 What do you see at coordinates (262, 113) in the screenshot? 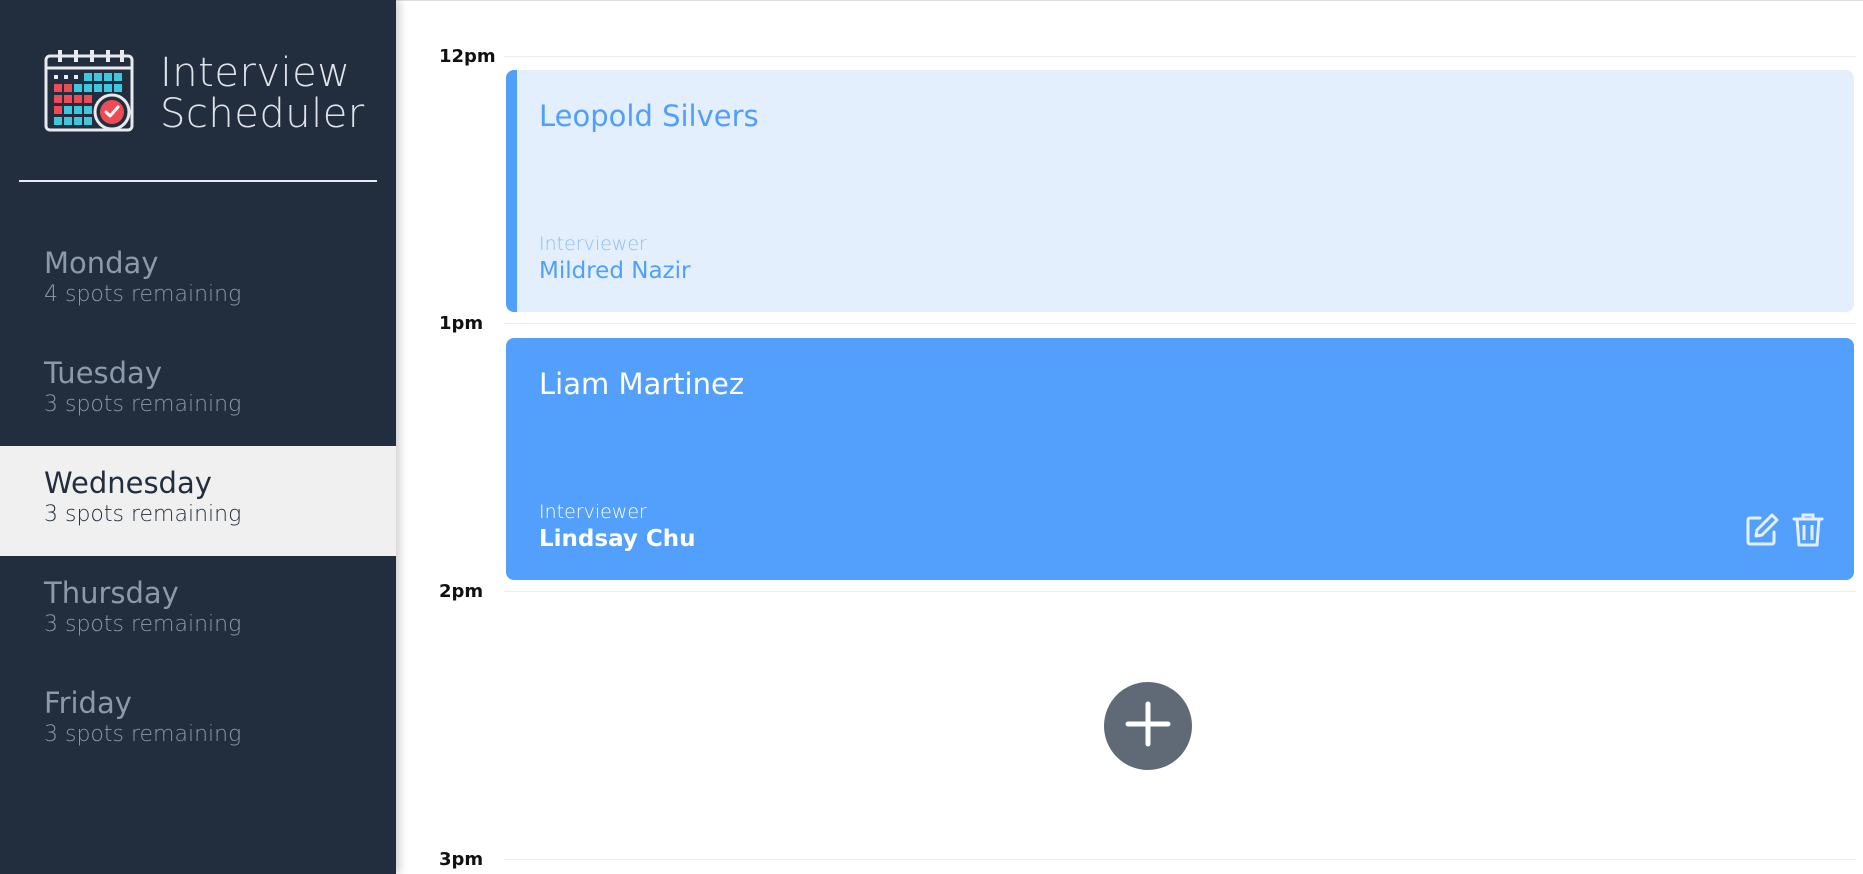
I see `app-title-line2: Scheduler` at bounding box center [262, 113].